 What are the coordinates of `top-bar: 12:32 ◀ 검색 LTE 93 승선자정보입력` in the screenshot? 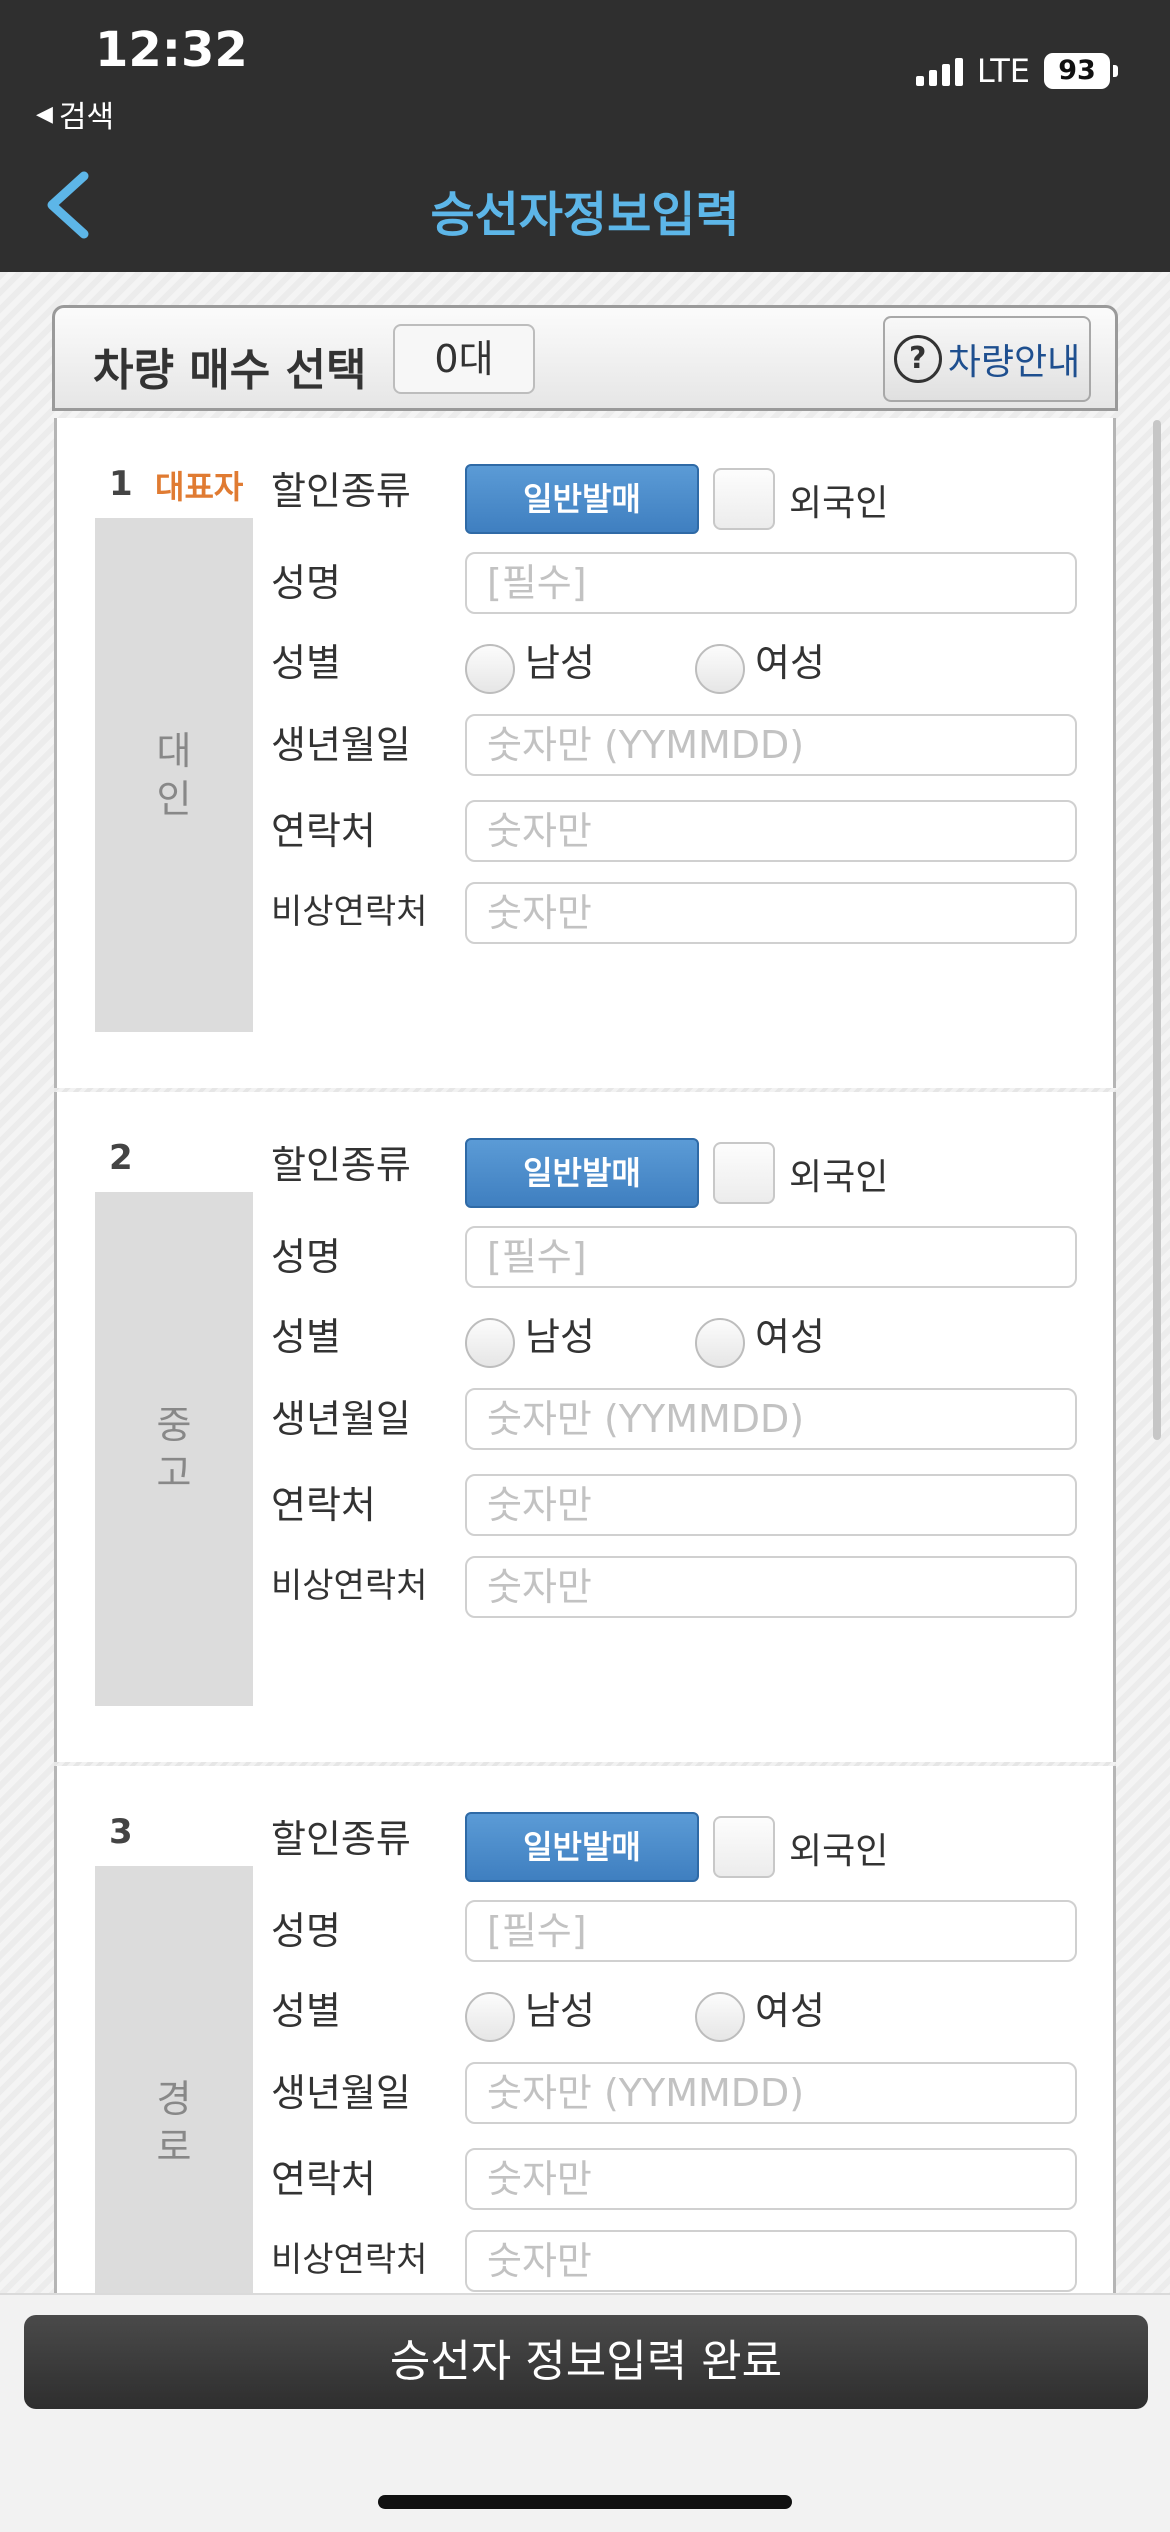 It's located at (585, 136).